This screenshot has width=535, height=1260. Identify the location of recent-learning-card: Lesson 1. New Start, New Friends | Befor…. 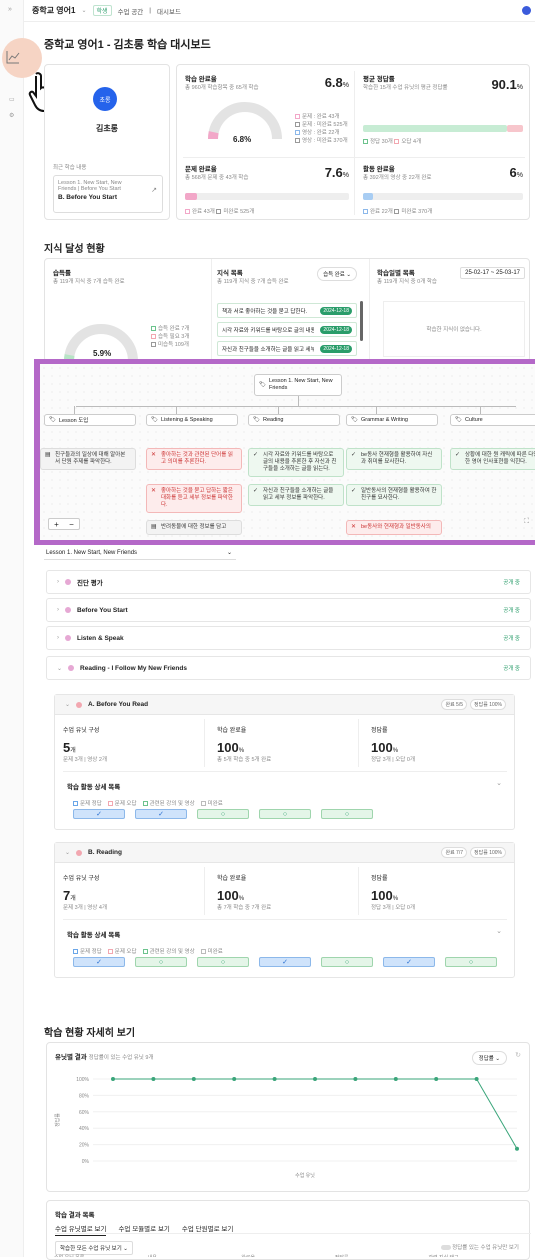
(108, 194).